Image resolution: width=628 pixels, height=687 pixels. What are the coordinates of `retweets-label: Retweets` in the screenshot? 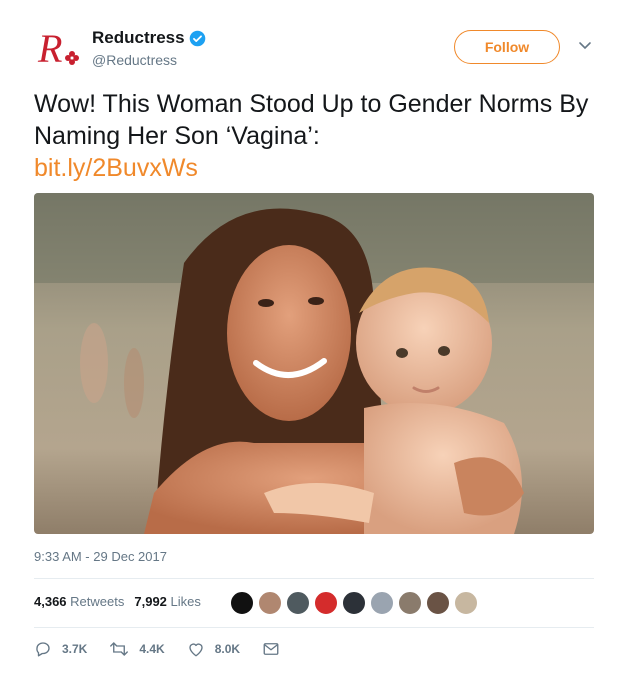 It's located at (97, 601).